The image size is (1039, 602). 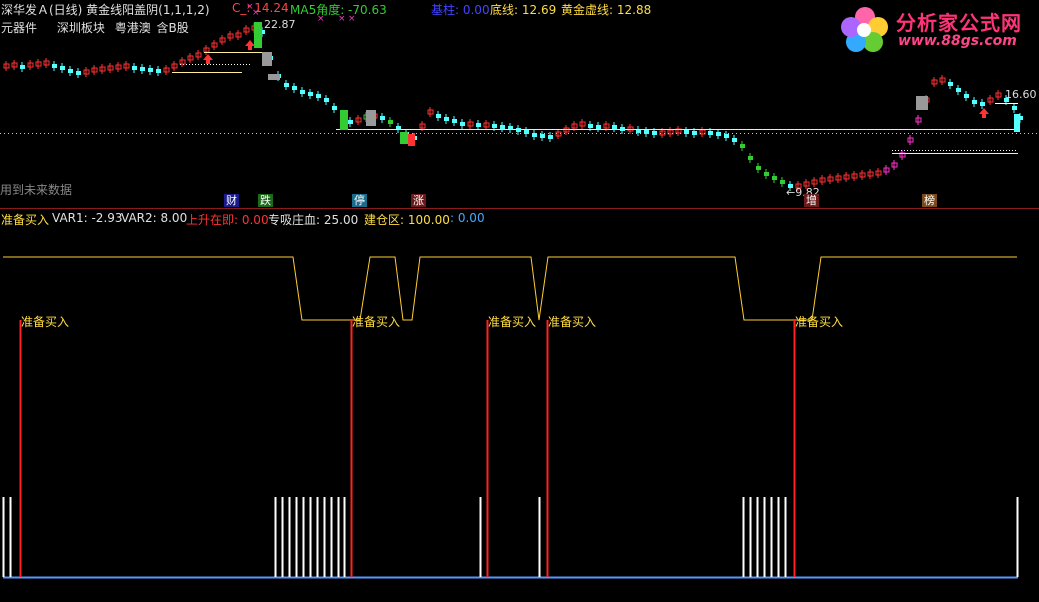 I want to click on shangsheng-label: 上升在即: 0.00, so click(x=227, y=220).